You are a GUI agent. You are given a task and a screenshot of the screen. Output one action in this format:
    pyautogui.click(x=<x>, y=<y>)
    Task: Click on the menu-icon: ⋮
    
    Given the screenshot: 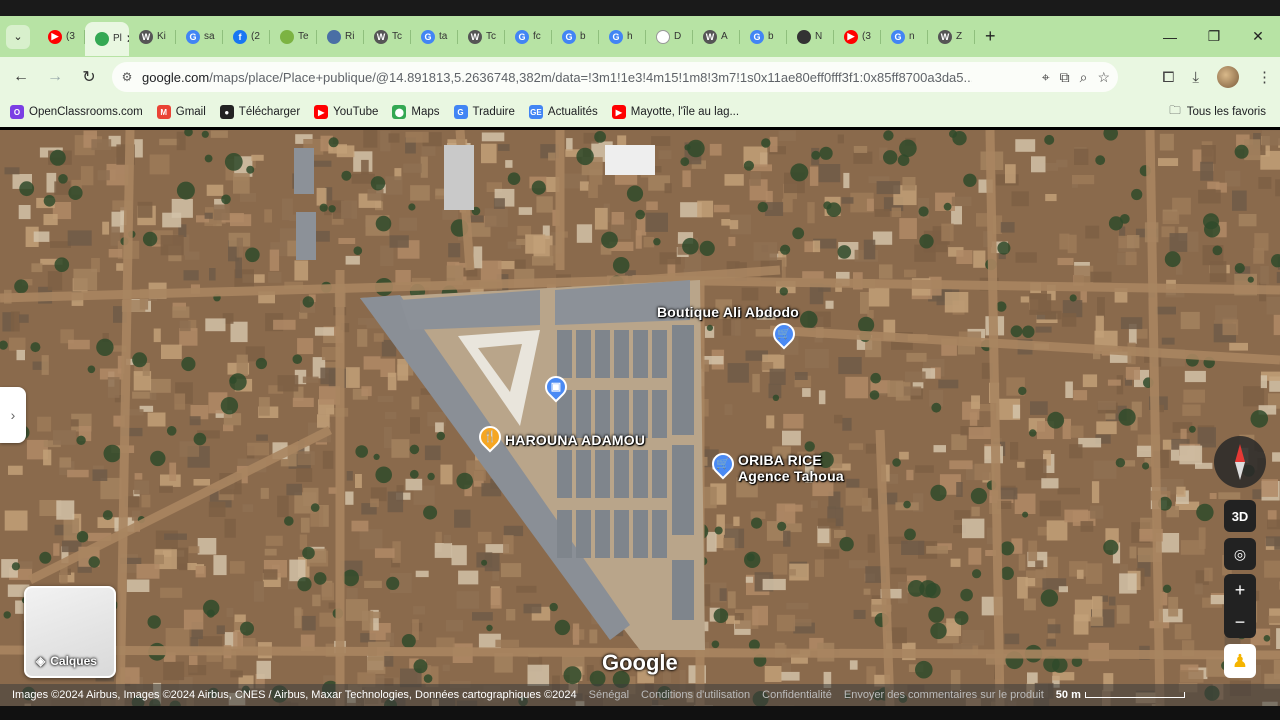 What is the action you would take?
    pyautogui.click(x=1264, y=77)
    